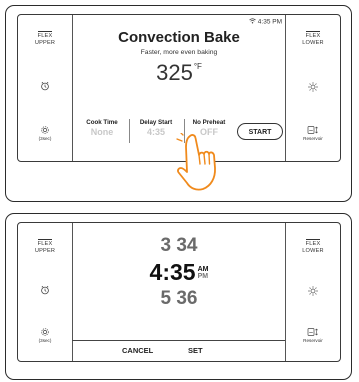 The width and height of the screenshot is (359, 382). I want to click on status-bar: 4:35 PM, so click(265, 22).